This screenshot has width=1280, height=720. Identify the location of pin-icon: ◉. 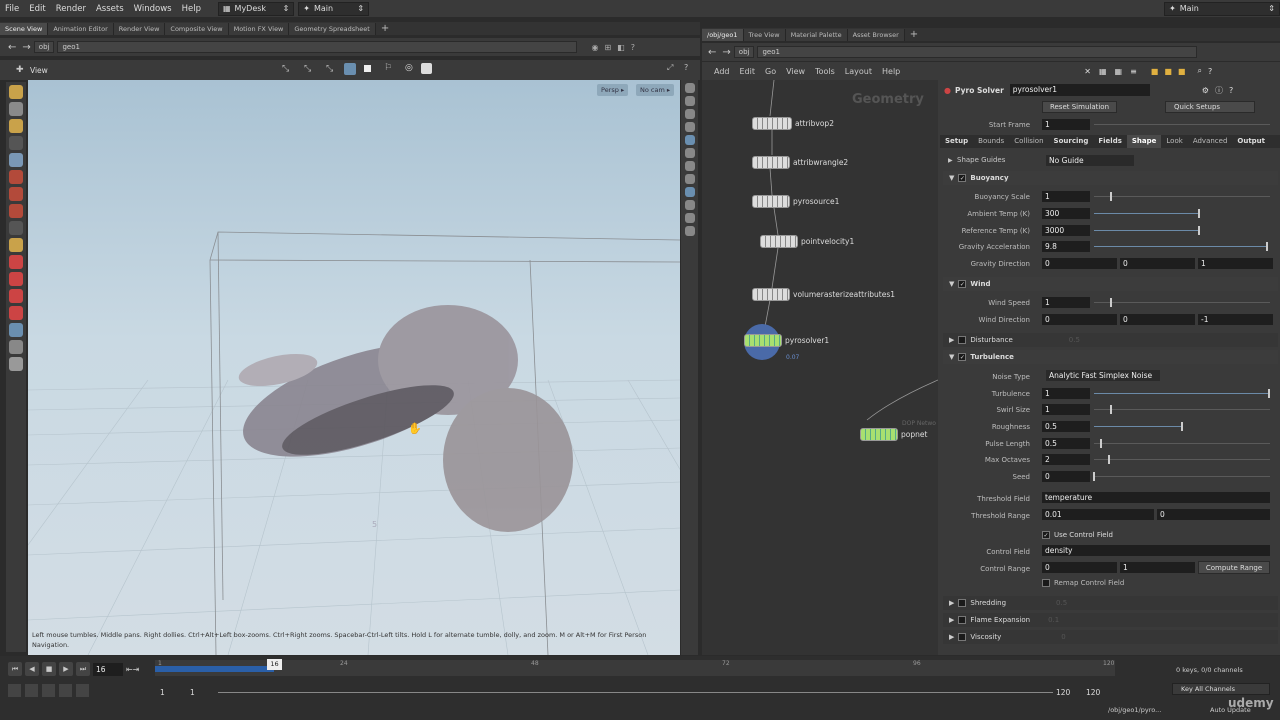
(594, 47).